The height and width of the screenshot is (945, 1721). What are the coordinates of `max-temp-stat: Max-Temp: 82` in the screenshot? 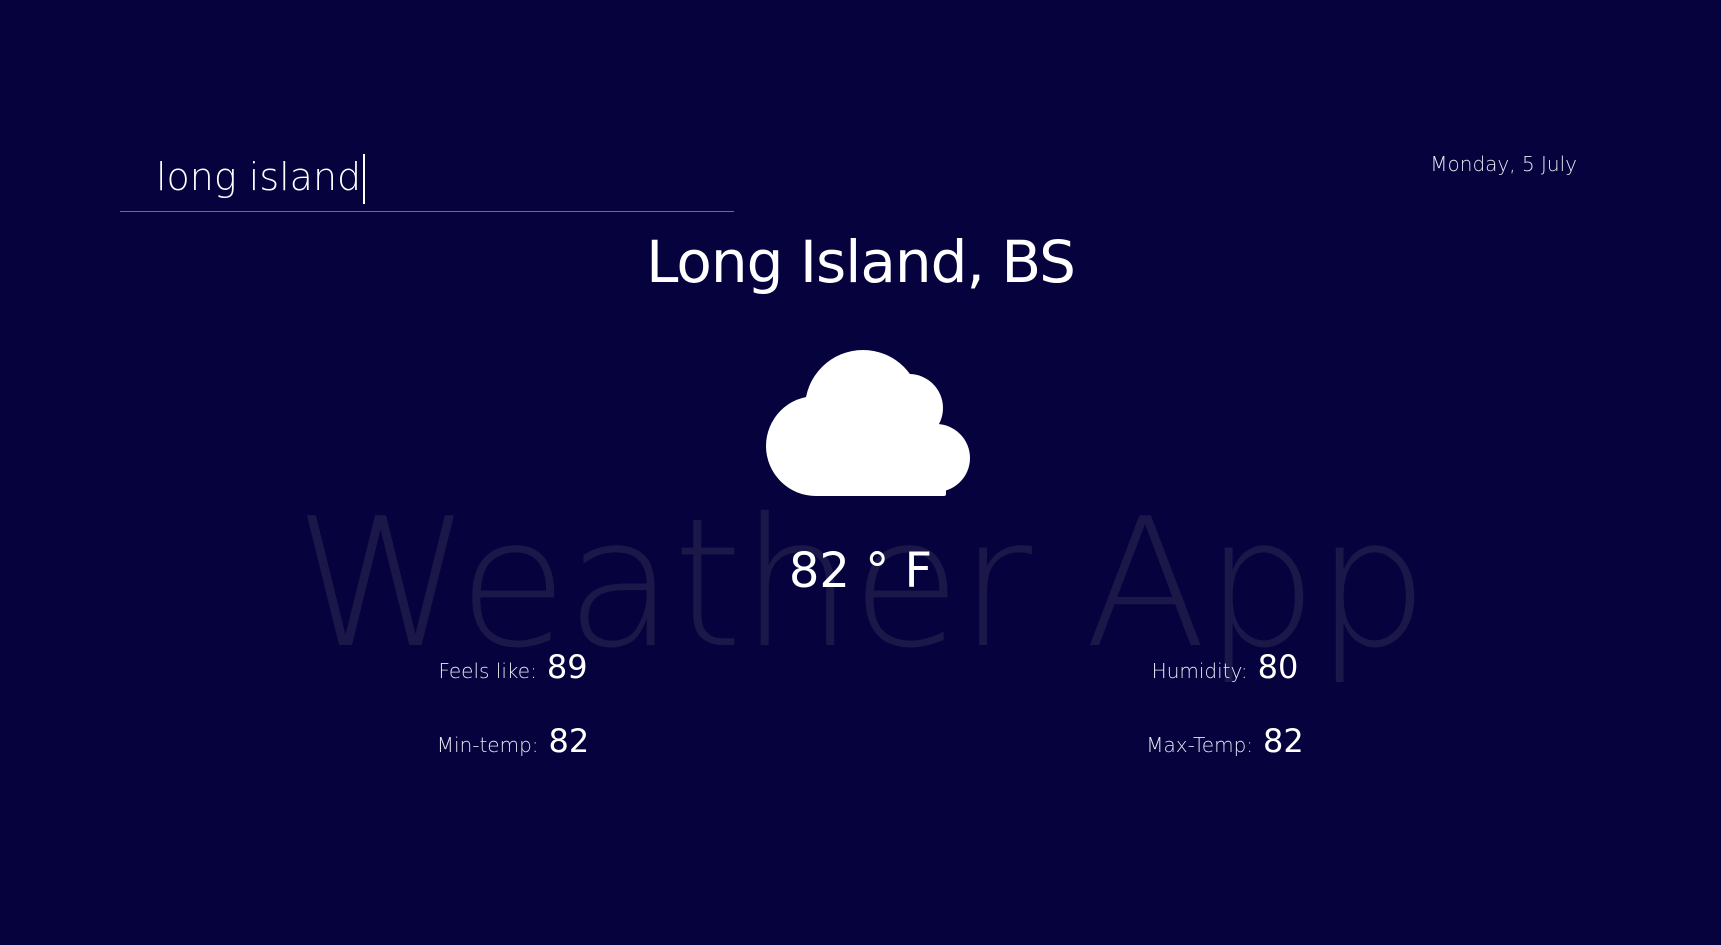 It's located at (1225, 741).